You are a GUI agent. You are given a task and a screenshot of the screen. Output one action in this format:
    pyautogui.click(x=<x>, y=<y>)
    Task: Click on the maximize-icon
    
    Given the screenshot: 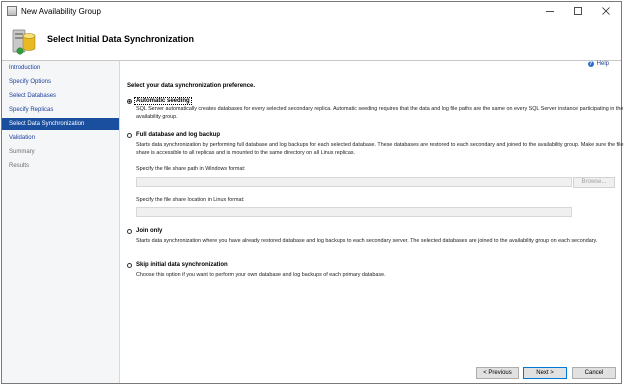 What is the action you would take?
    pyautogui.click(x=578, y=11)
    